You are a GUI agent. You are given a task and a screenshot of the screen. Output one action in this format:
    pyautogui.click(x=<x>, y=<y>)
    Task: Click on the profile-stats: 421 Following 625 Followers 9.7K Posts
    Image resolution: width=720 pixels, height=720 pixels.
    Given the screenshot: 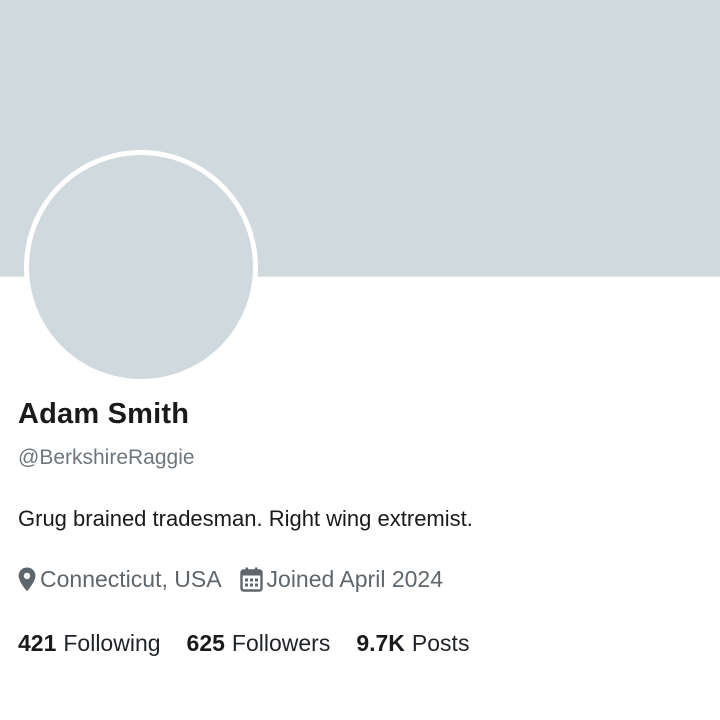 What is the action you would take?
    pyautogui.click(x=256, y=643)
    